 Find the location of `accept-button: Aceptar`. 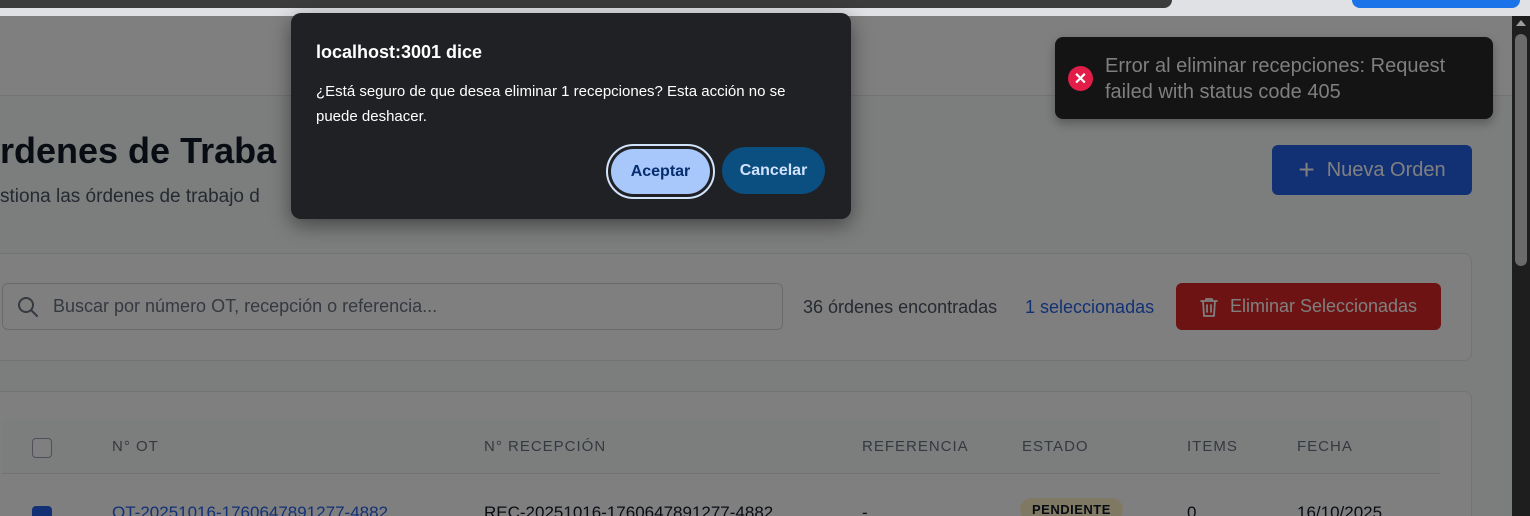

accept-button: Aceptar is located at coordinates (660, 171).